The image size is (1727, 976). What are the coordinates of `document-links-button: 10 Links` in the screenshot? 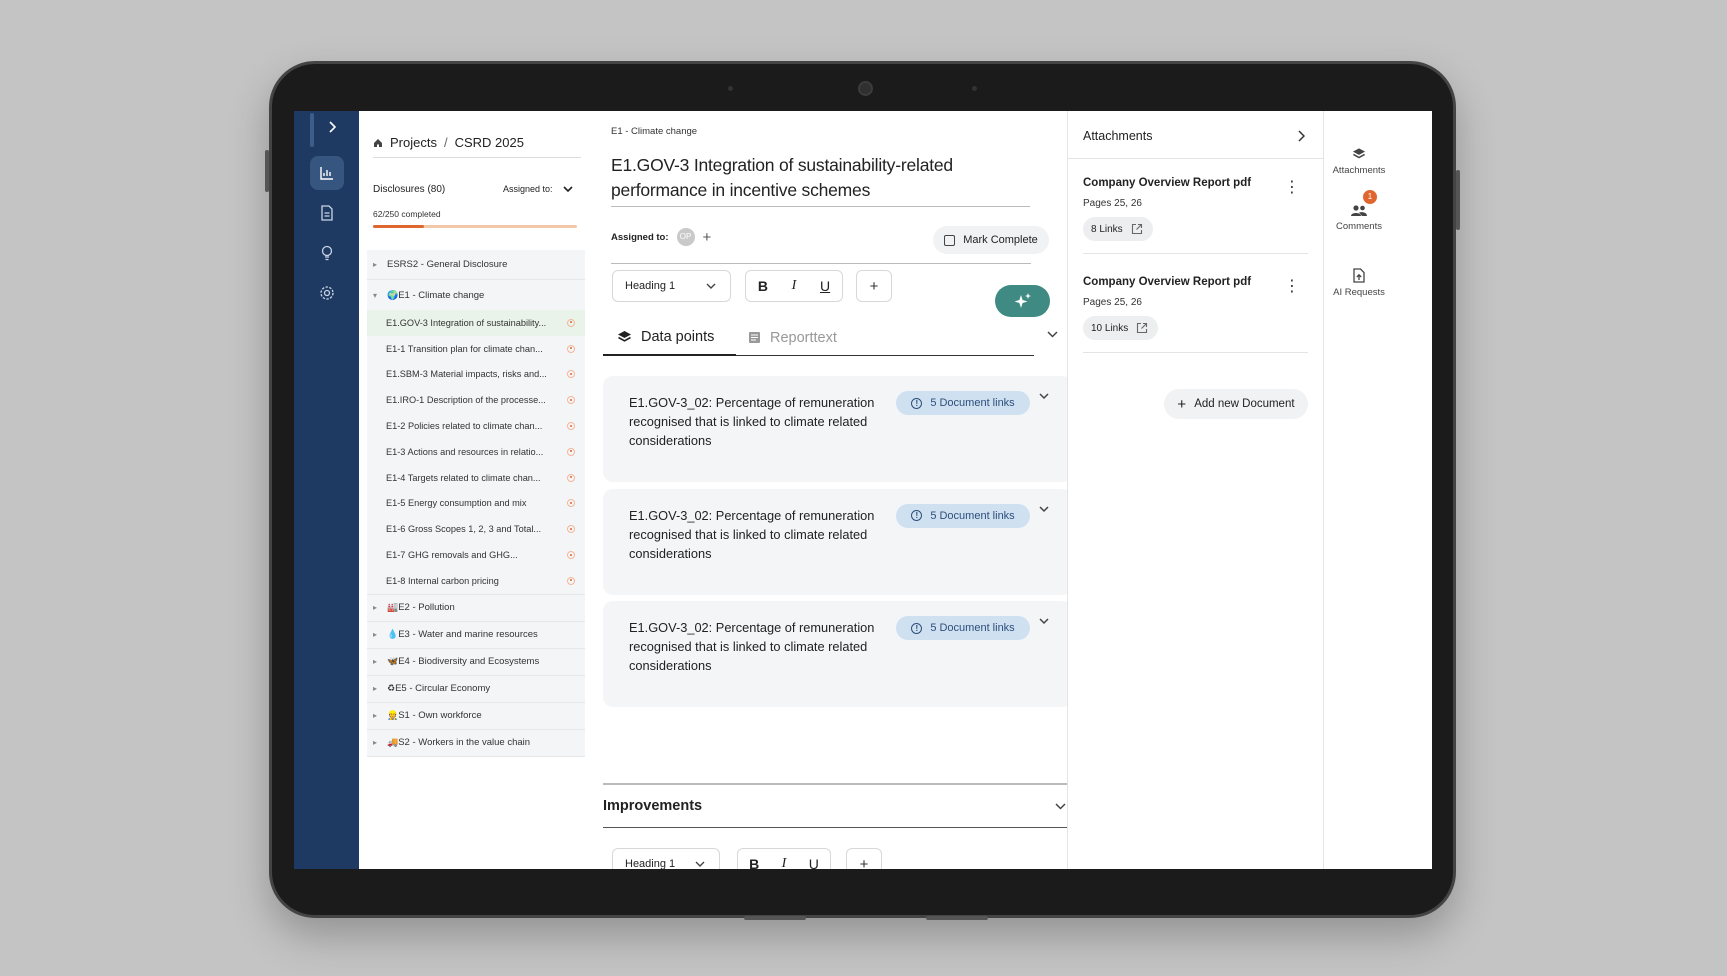 It's located at (1121, 328).